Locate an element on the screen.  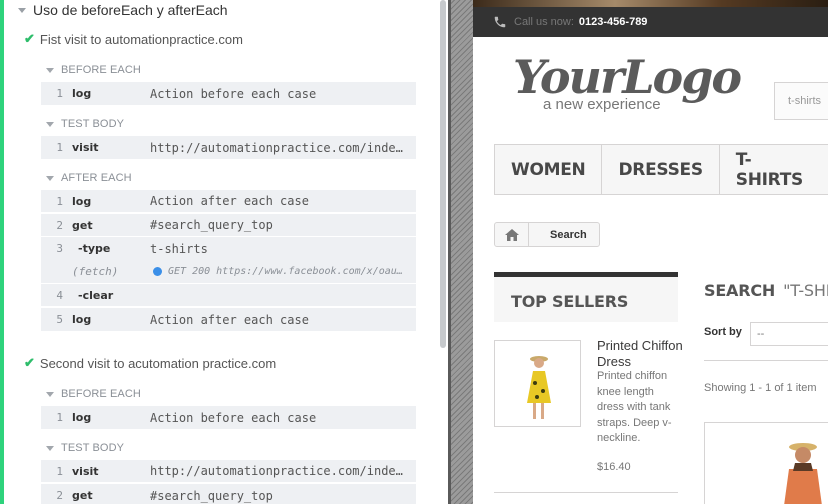
top-sellers-heading: TOP SELLERS is located at coordinates (586, 297).